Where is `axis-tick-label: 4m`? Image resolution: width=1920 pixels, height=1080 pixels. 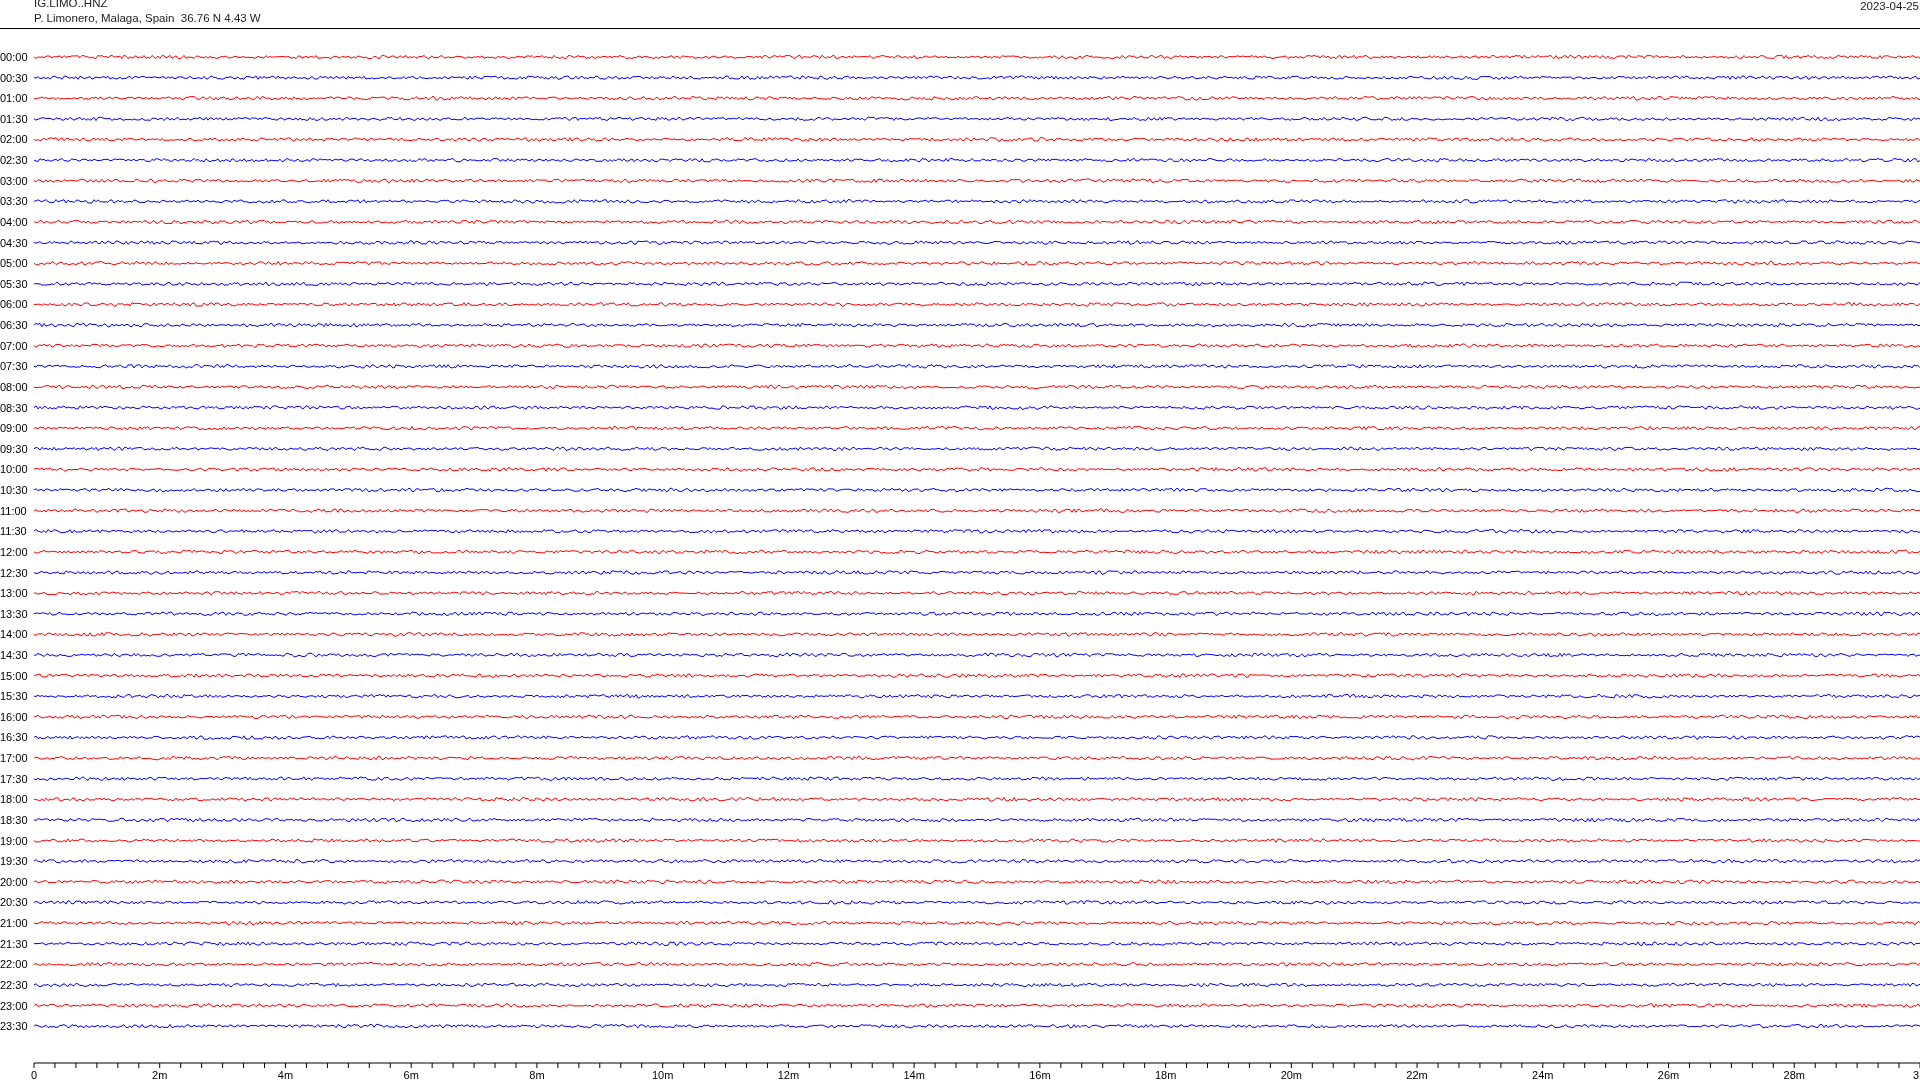 axis-tick-label: 4m is located at coordinates (285, 1074).